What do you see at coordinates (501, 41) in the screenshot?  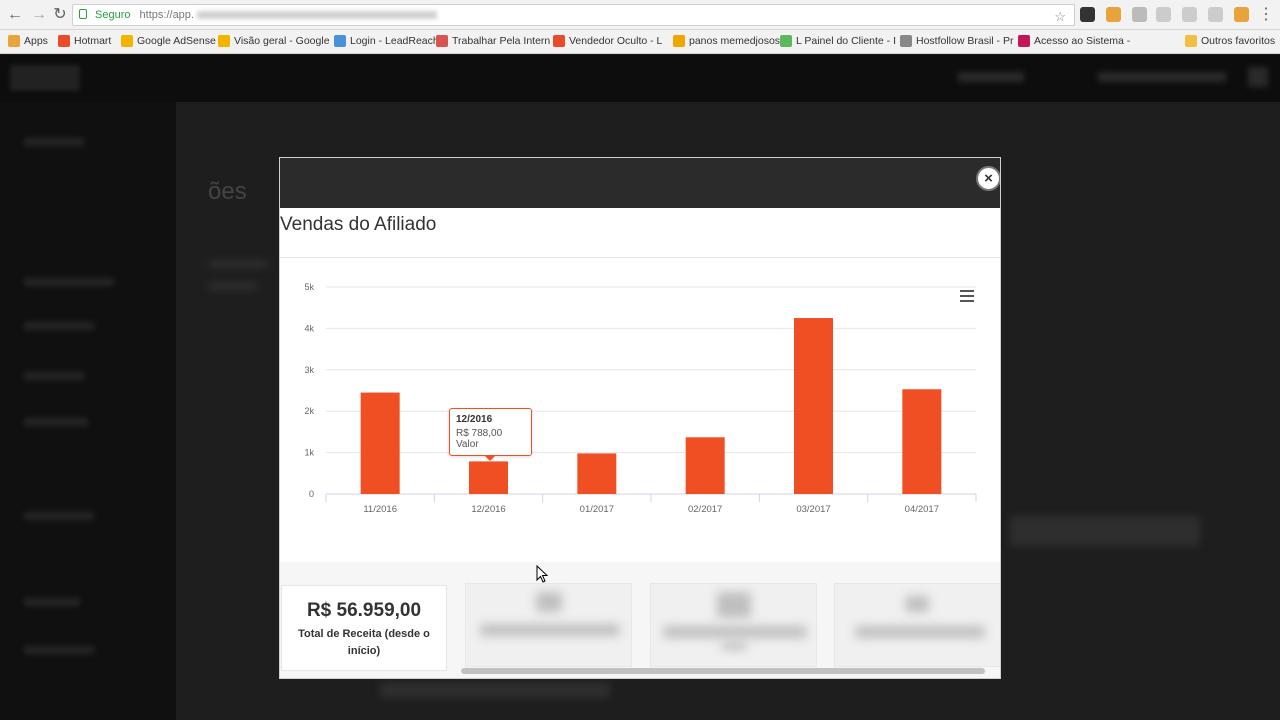 I see `bookmark-label: Trabalhar Pela Intern` at bounding box center [501, 41].